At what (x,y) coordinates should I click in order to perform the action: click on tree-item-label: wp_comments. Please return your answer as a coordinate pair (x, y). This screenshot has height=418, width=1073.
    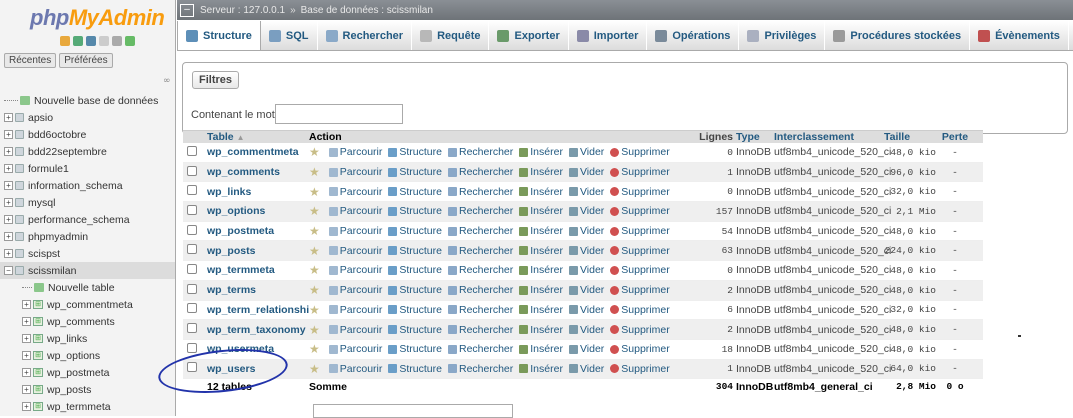
    Looking at the image, I should click on (81, 322).